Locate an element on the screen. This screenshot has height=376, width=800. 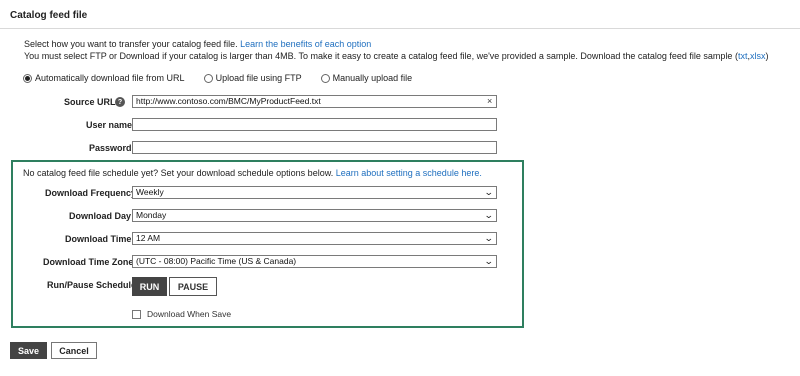
download-timezone-label: Download Time Zone is located at coordinates (88, 262).